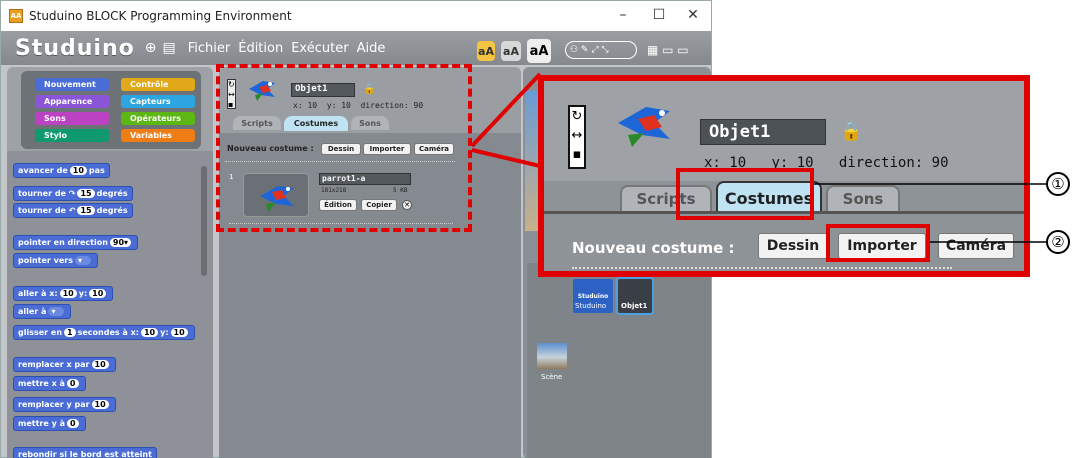 The image size is (1084, 458). Describe the element at coordinates (668, 50) in the screenshot. I see `layout-icons: ▦ ▭ ▭` at that location.